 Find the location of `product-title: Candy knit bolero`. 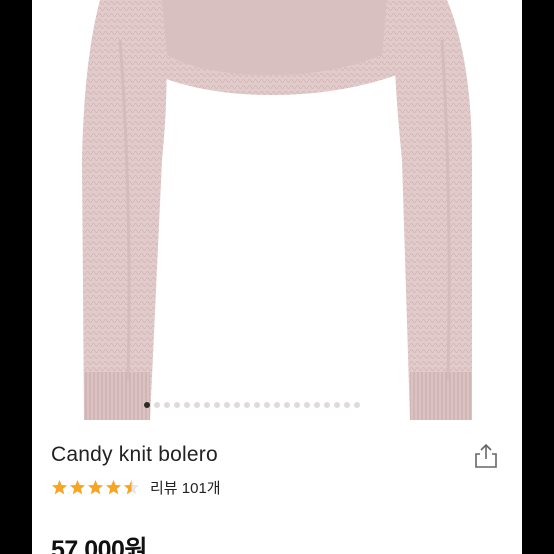

product-title: Candy knit bolero is located at coordinates (134, 454).